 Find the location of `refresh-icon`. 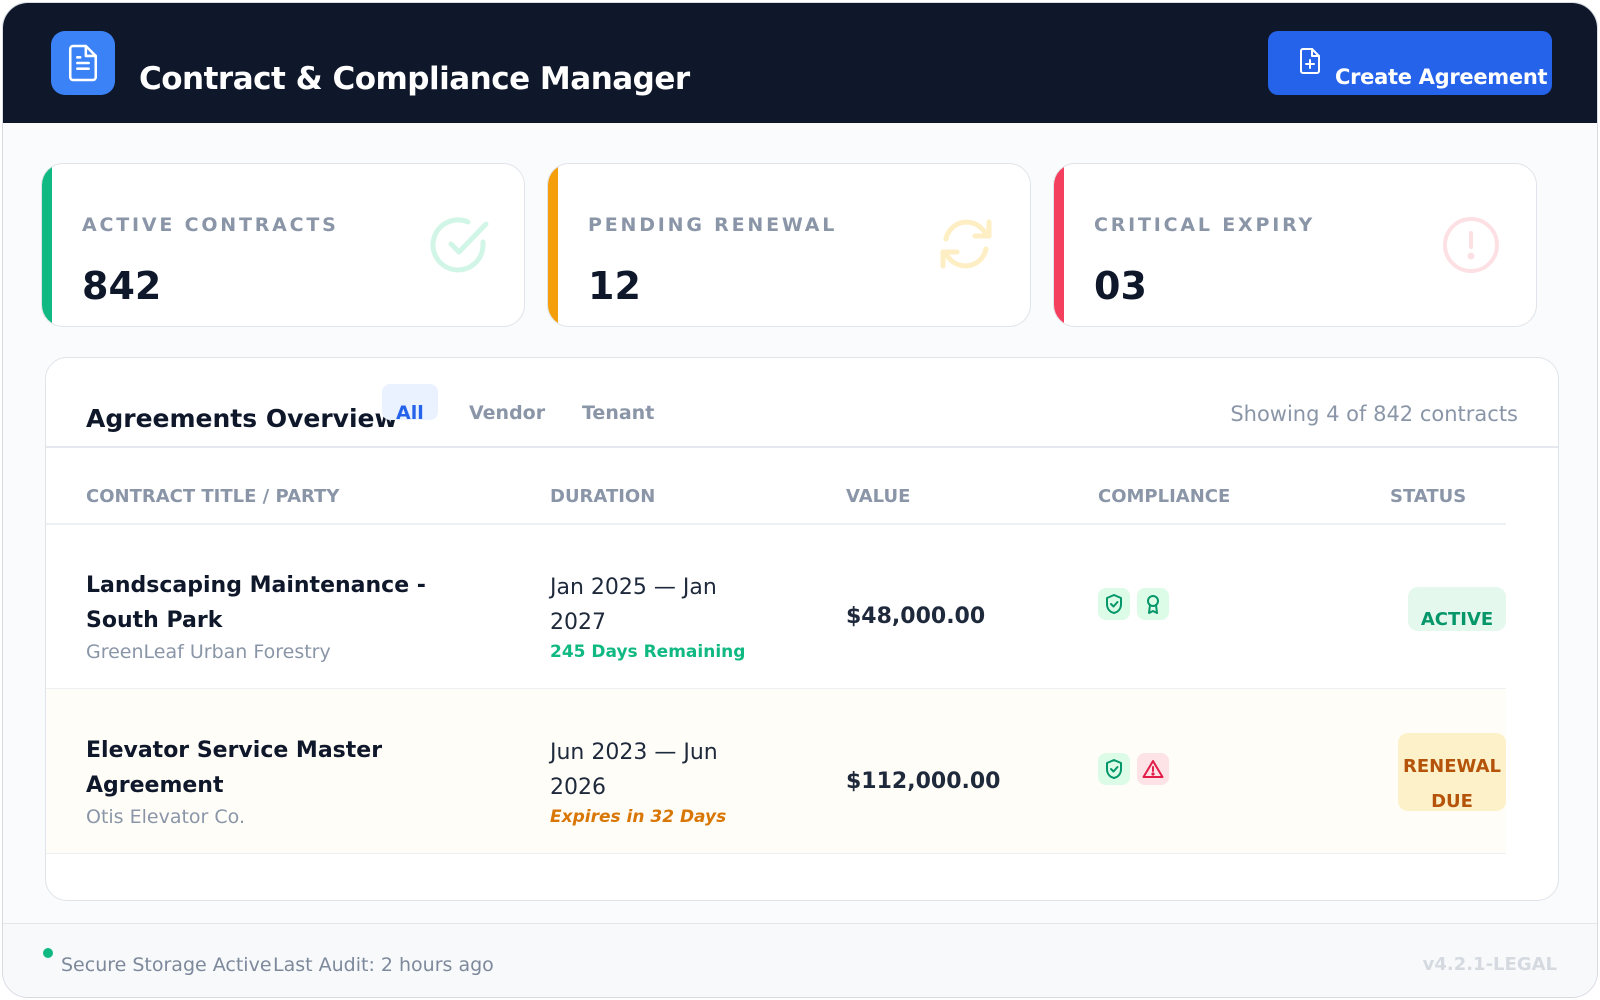

refresh-icon is located at coordinates (966, 246).